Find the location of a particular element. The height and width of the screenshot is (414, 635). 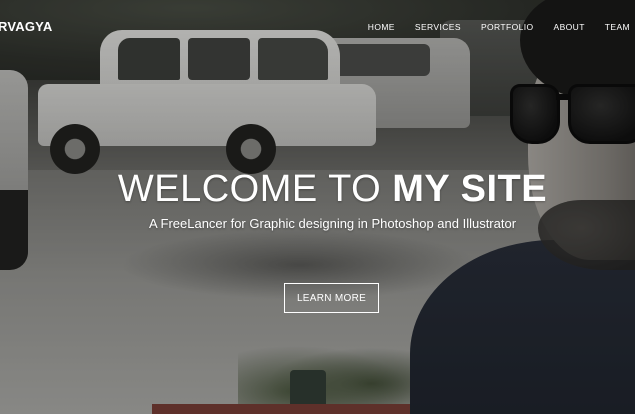

nav-item-services: SERVICES is located at coordinates (438, 27).